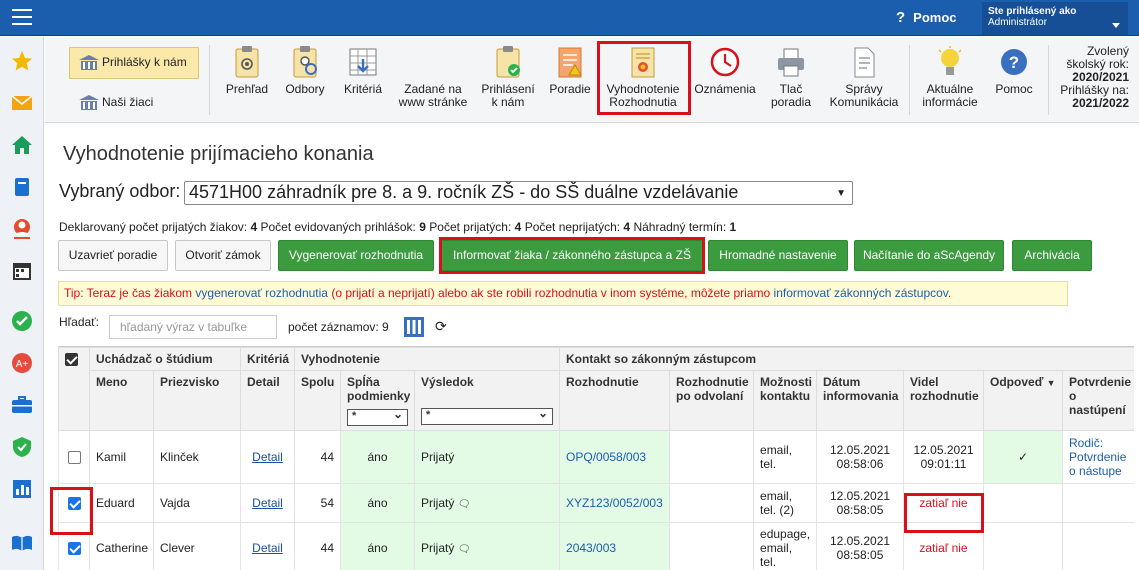 The height and width of the screenshot is (570, 1139). I want to click on select-all-checkbox, so click(71, 360).